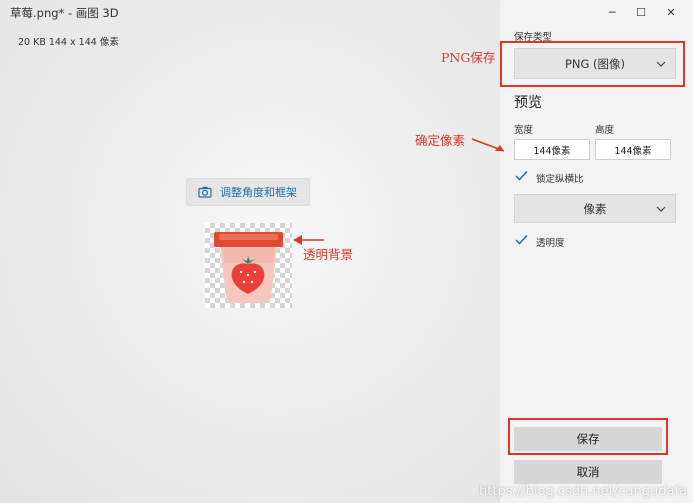  Describe the element at coordinates (524, 130) in the screenshot. I see `width-label: 宽度` at that location.